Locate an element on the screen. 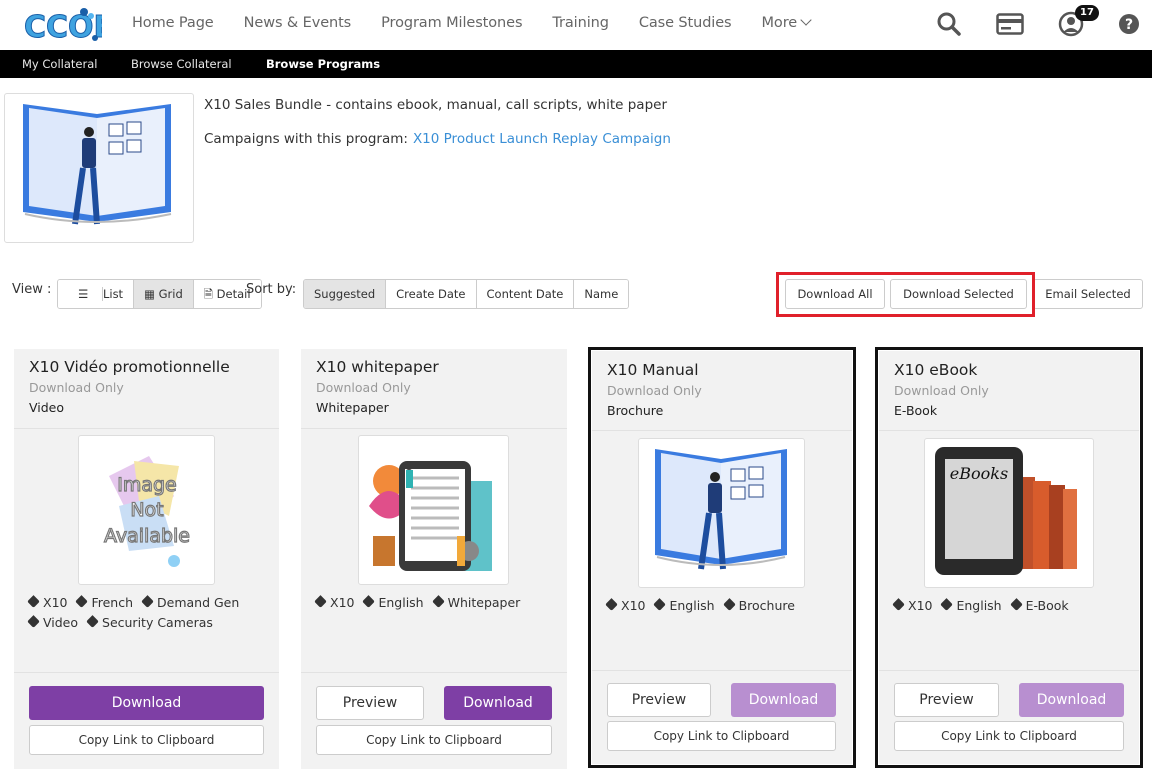 The height and width of the screenshot is (778, 1152). notification-badge: 17 is located at coordinates (1087, 13).